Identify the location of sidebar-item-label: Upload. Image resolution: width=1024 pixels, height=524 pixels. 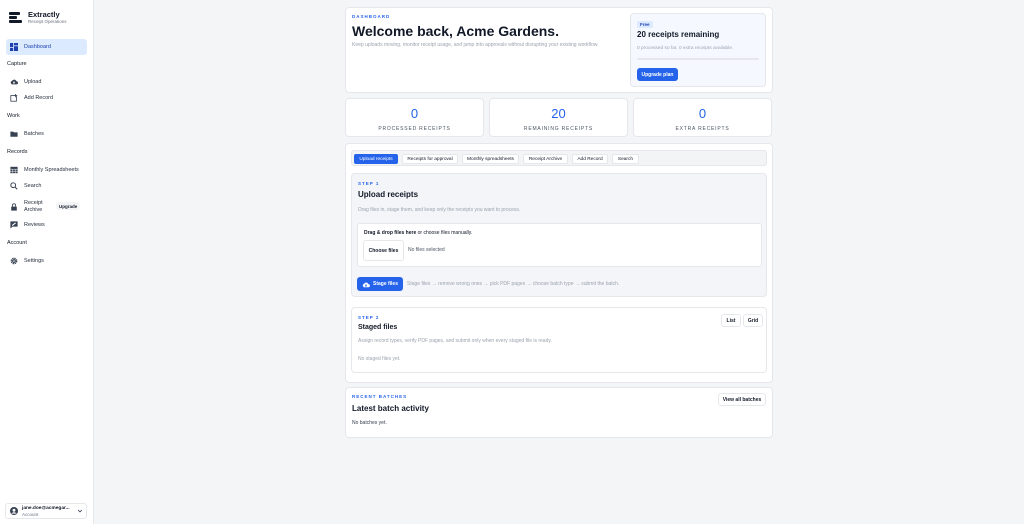
(33, 82).